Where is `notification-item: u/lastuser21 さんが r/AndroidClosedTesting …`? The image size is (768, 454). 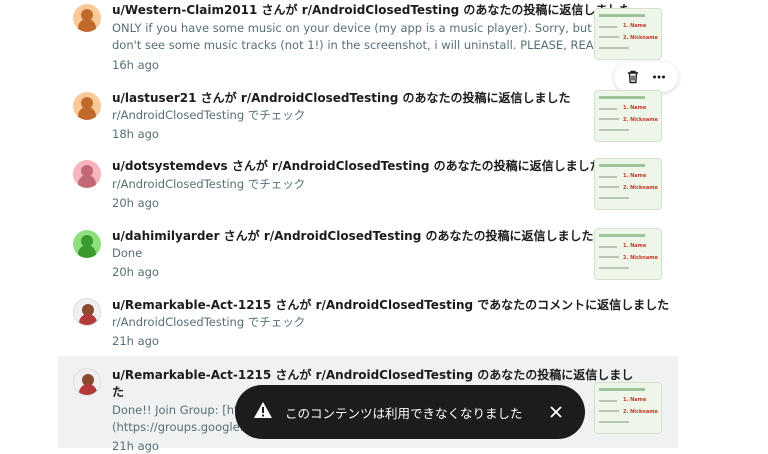
notification-item: u/lastuser21 さんが r/AndroidClosedTesting … is located at coordinates (368, 114).